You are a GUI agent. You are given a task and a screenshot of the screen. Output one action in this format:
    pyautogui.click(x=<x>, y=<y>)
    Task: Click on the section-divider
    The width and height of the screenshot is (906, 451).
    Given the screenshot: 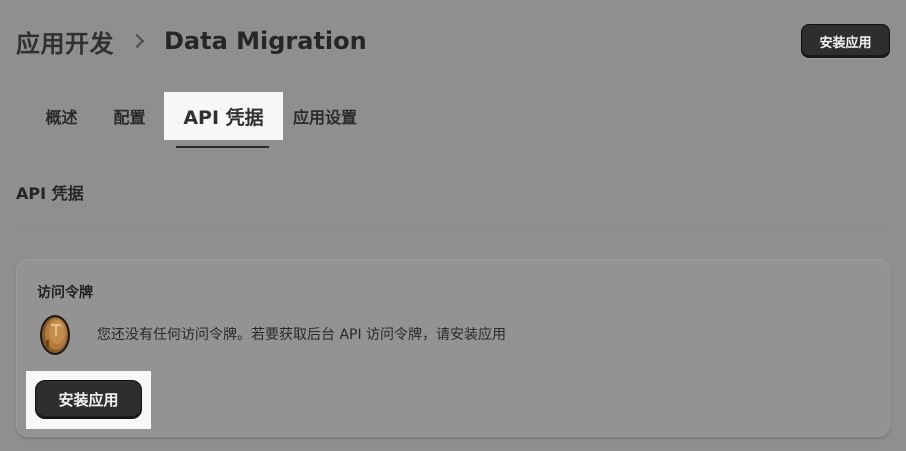 What is the action you would take?
    pyautogui.click(x=453, y=228)
    